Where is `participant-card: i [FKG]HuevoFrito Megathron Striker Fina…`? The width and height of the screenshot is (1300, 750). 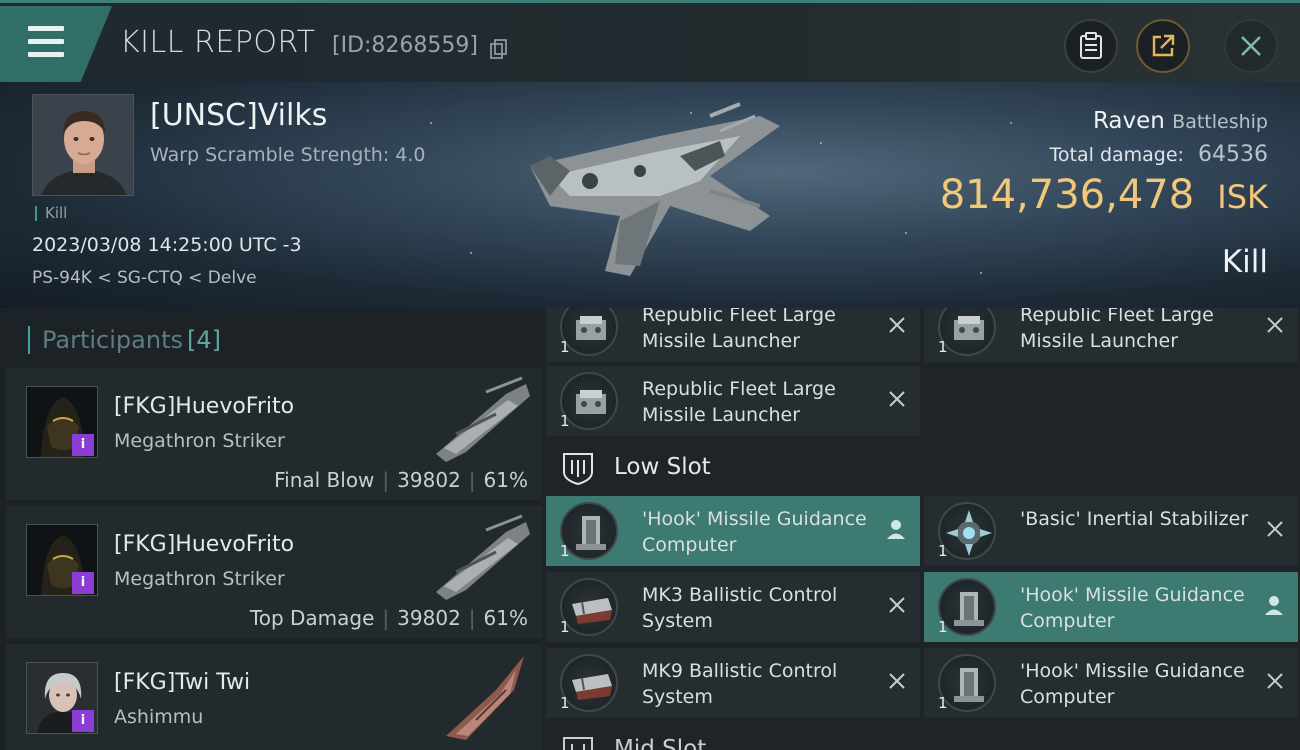
participant-card: i [FKG]HuevoFrito Megathron Striker Fina… is located at coordinates (274, 434).